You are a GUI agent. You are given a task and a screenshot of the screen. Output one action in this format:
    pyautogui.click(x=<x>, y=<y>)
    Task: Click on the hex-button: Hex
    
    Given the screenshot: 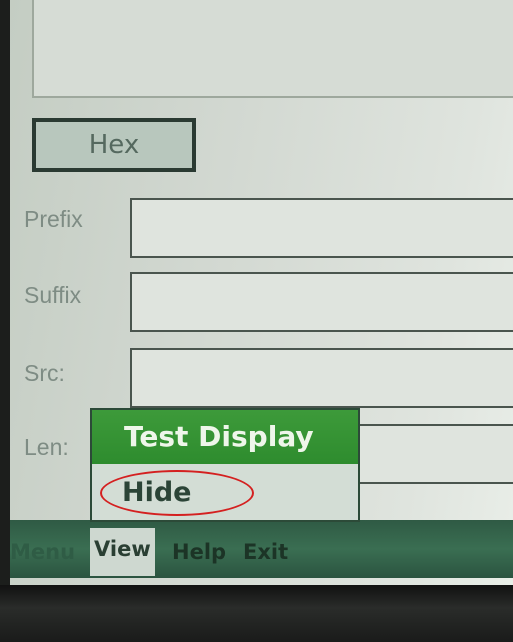 What is the action you would take?
    pyautogui.click(x=114, y=145)
    